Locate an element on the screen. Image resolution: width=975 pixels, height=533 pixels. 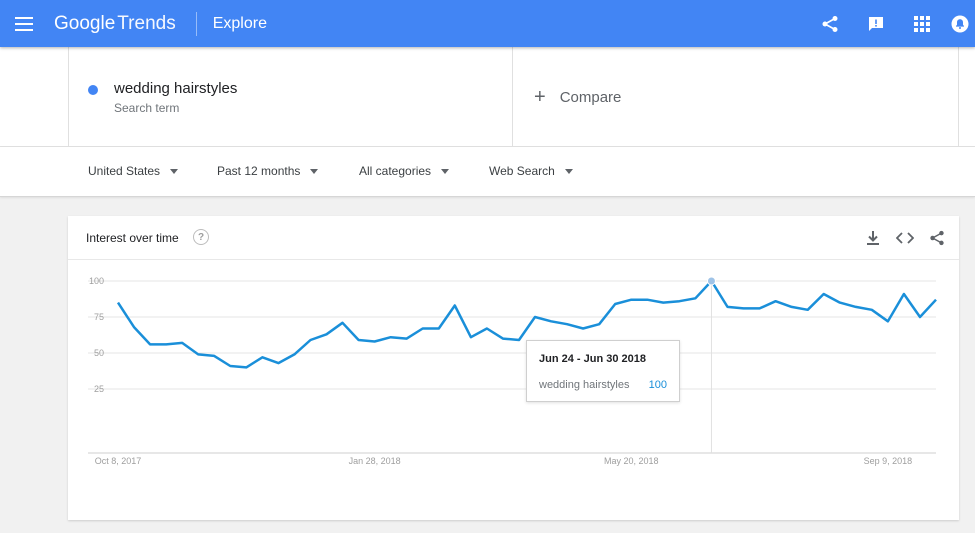
card-header: Interest over time ? is located at coordinates (513, 238).